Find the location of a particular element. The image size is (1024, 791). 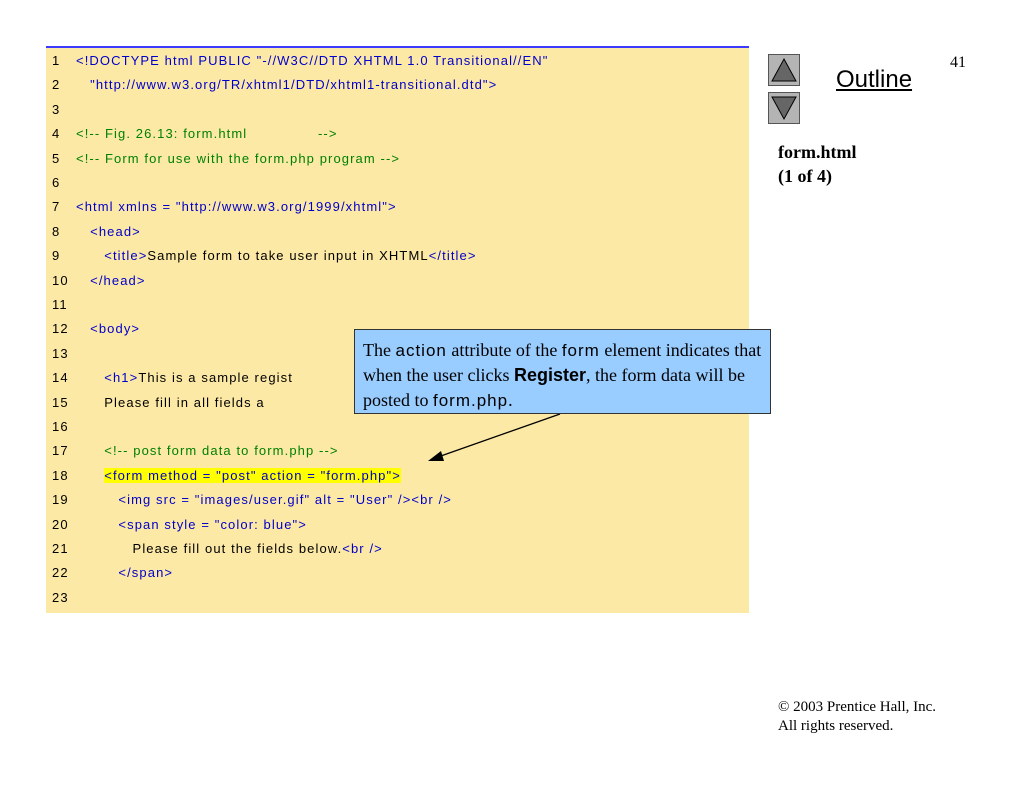

previous-slide-button is located at coordinates (784, 70).